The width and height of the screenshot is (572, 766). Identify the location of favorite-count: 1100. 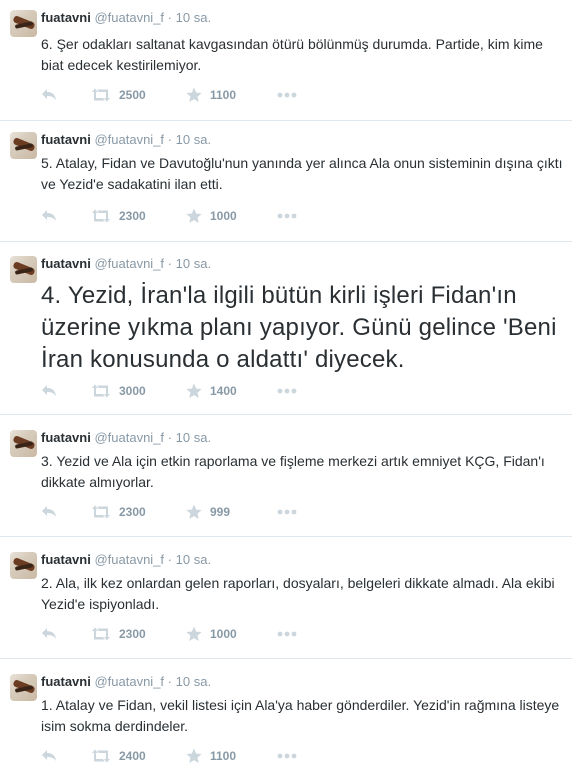
(223, 95).